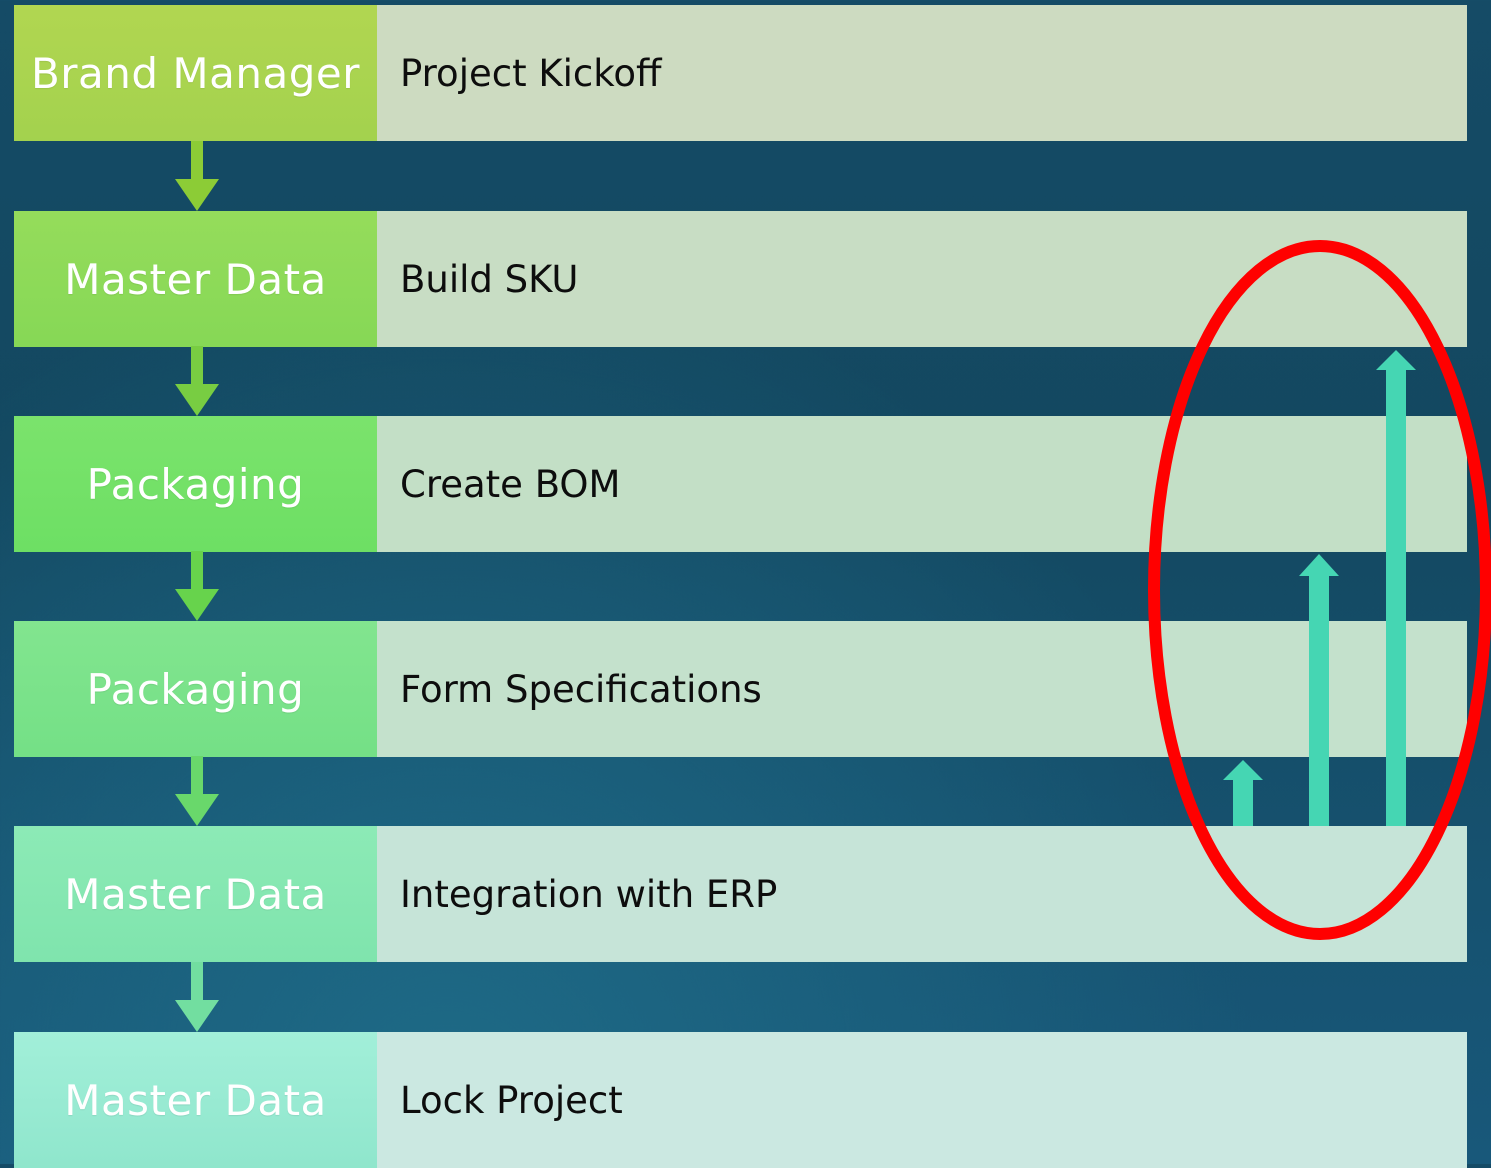  I want to click on step-6-role: Master Data, so click(195, 1100).